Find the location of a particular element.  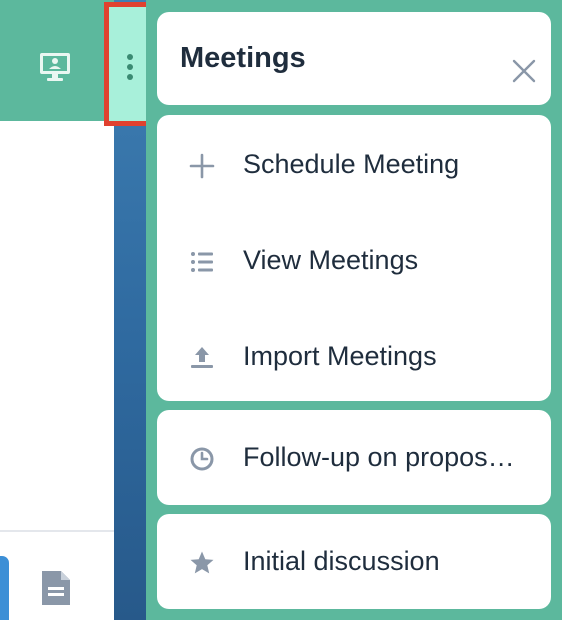

favorite-meeting-item: Initial discussion is located at coordinates (354, 562).